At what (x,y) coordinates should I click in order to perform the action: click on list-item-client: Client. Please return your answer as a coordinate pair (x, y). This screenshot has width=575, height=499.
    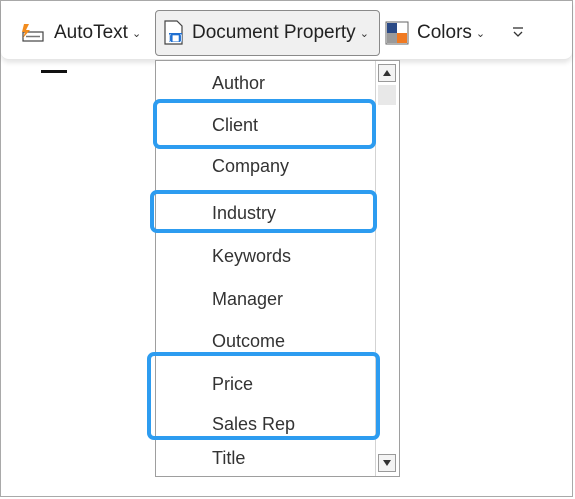
    Looking at the image, I should click on (235, 125).